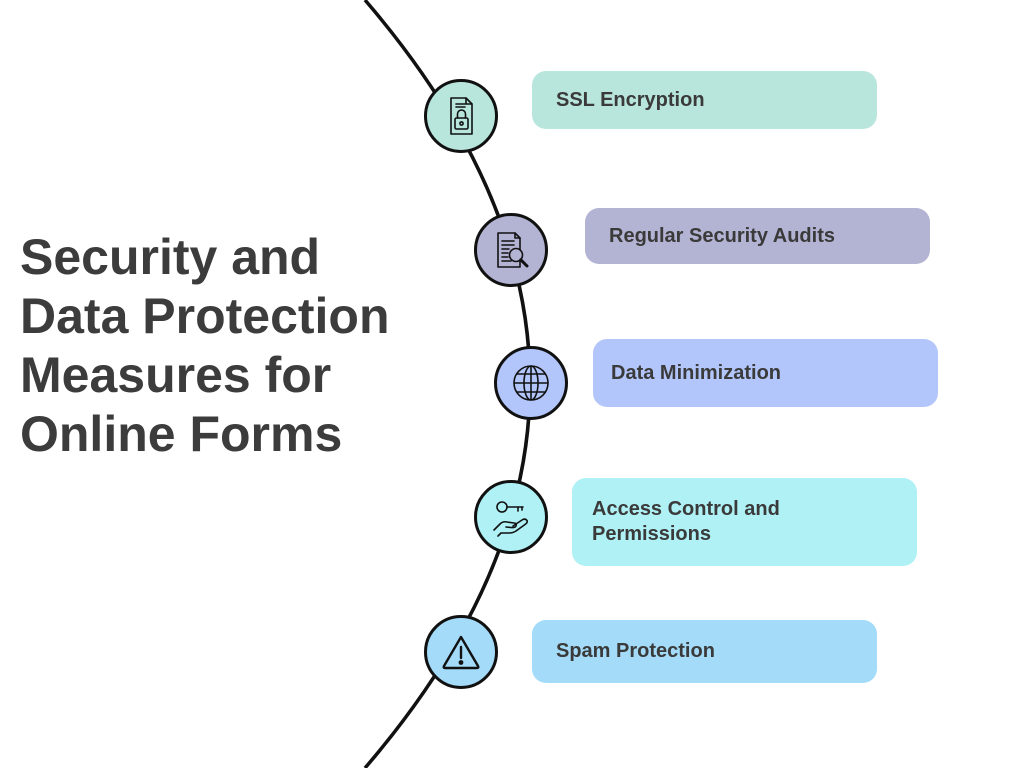  What do you see at coordinates (176, 375) in the screenshot?
I see `title-line-3: Measures for` at bounding box center [176, 375].